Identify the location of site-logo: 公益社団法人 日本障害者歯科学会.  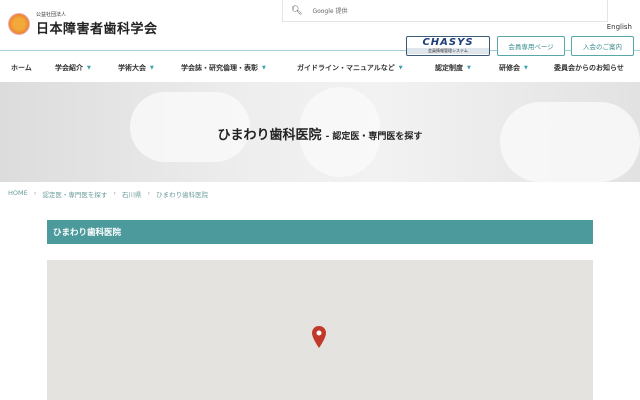
(83, 24).